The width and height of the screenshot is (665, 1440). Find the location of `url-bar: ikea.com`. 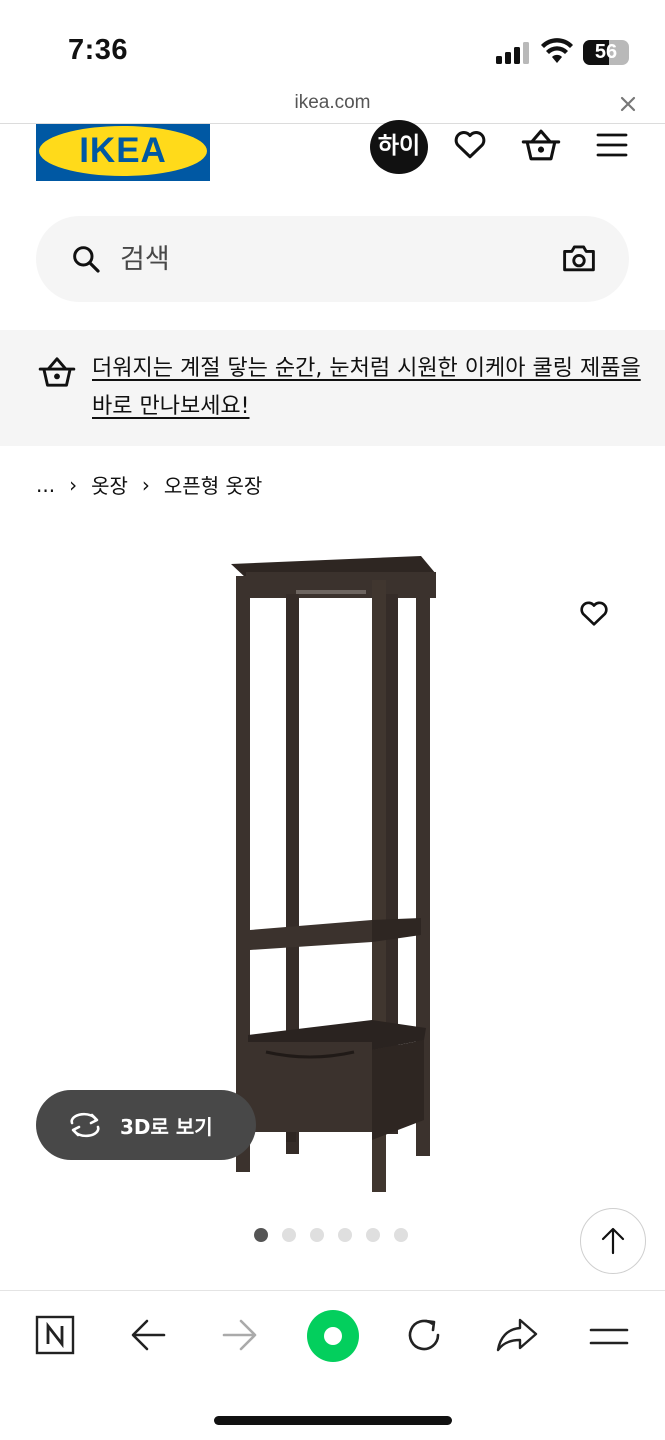

url-bar: ikea.com is located at coordinates (332, 106).